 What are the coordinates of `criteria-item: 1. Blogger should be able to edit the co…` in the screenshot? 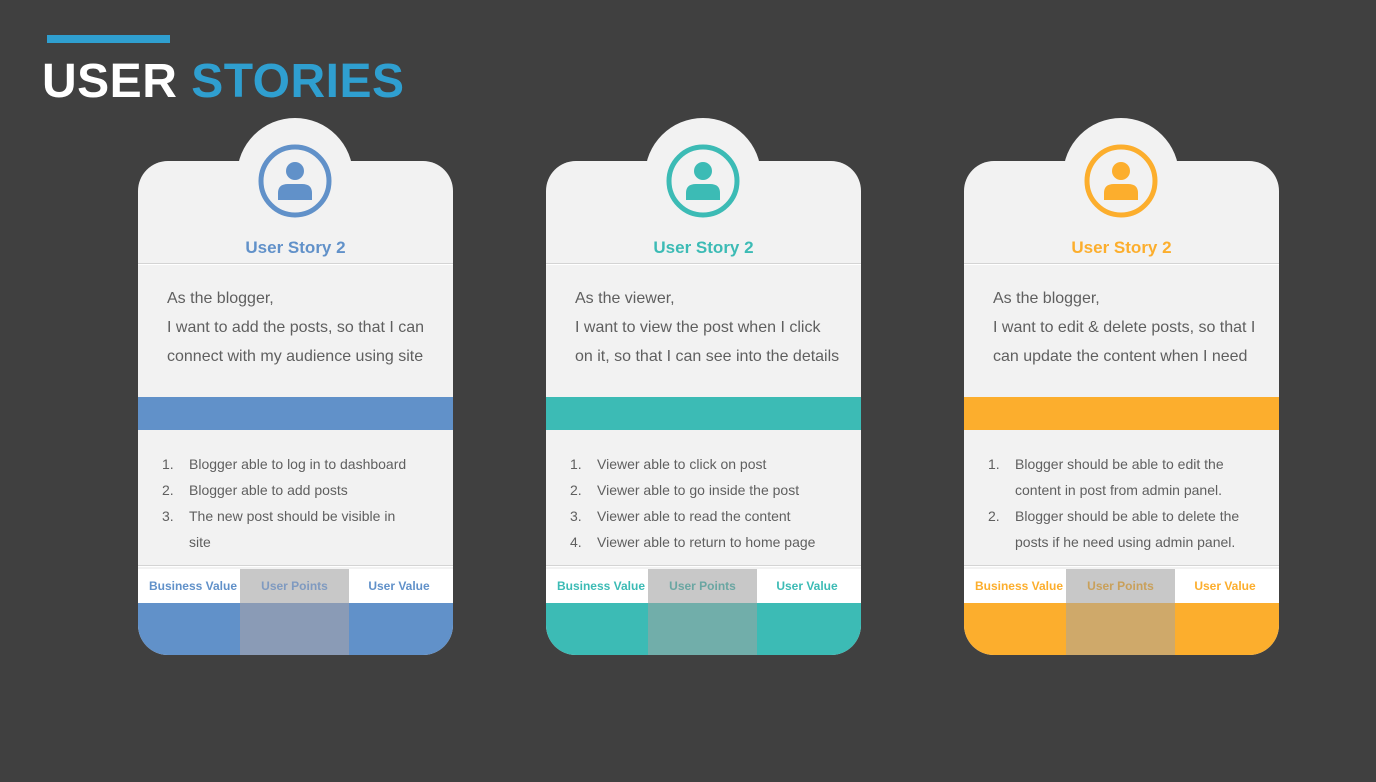 It's located at (1123, 477).